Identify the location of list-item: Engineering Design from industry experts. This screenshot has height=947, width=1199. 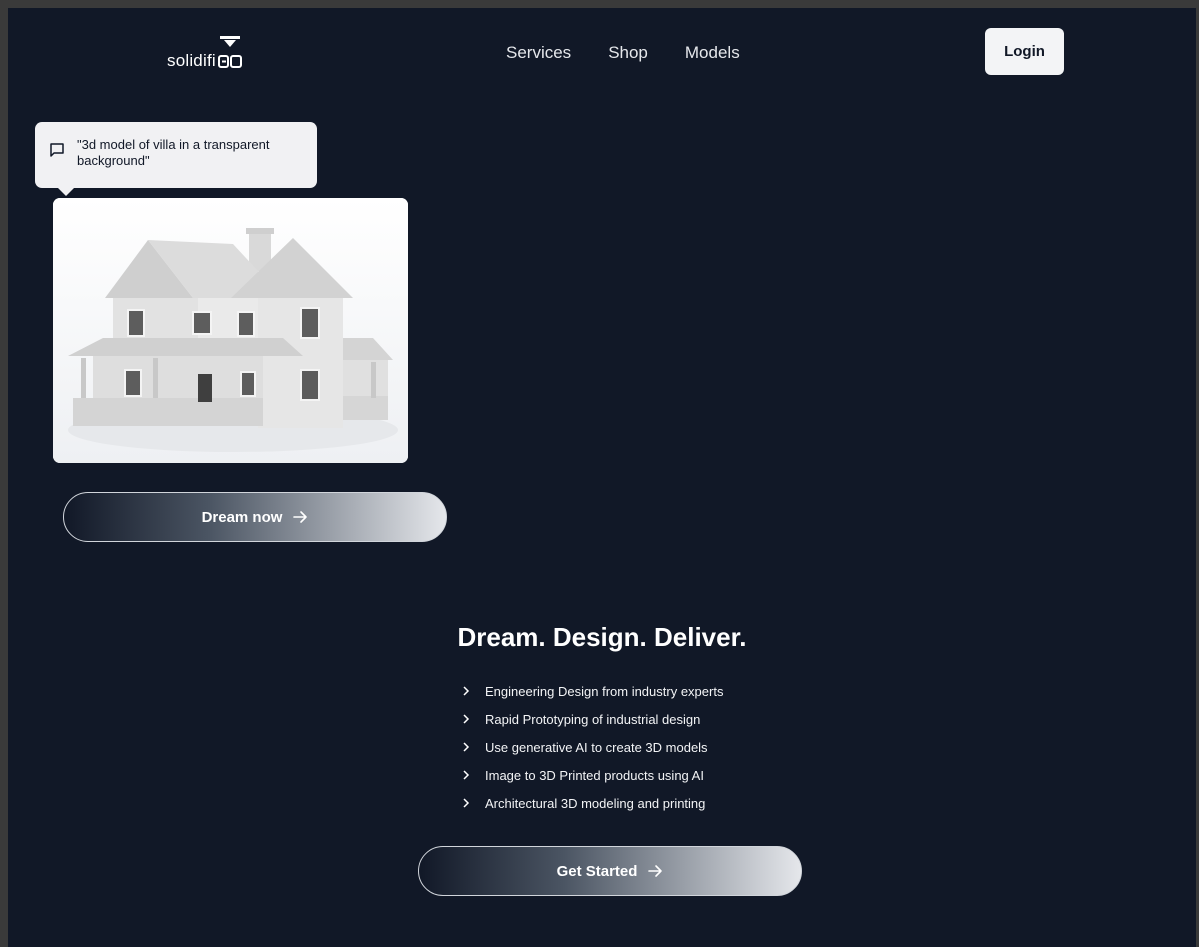
(591, 691).